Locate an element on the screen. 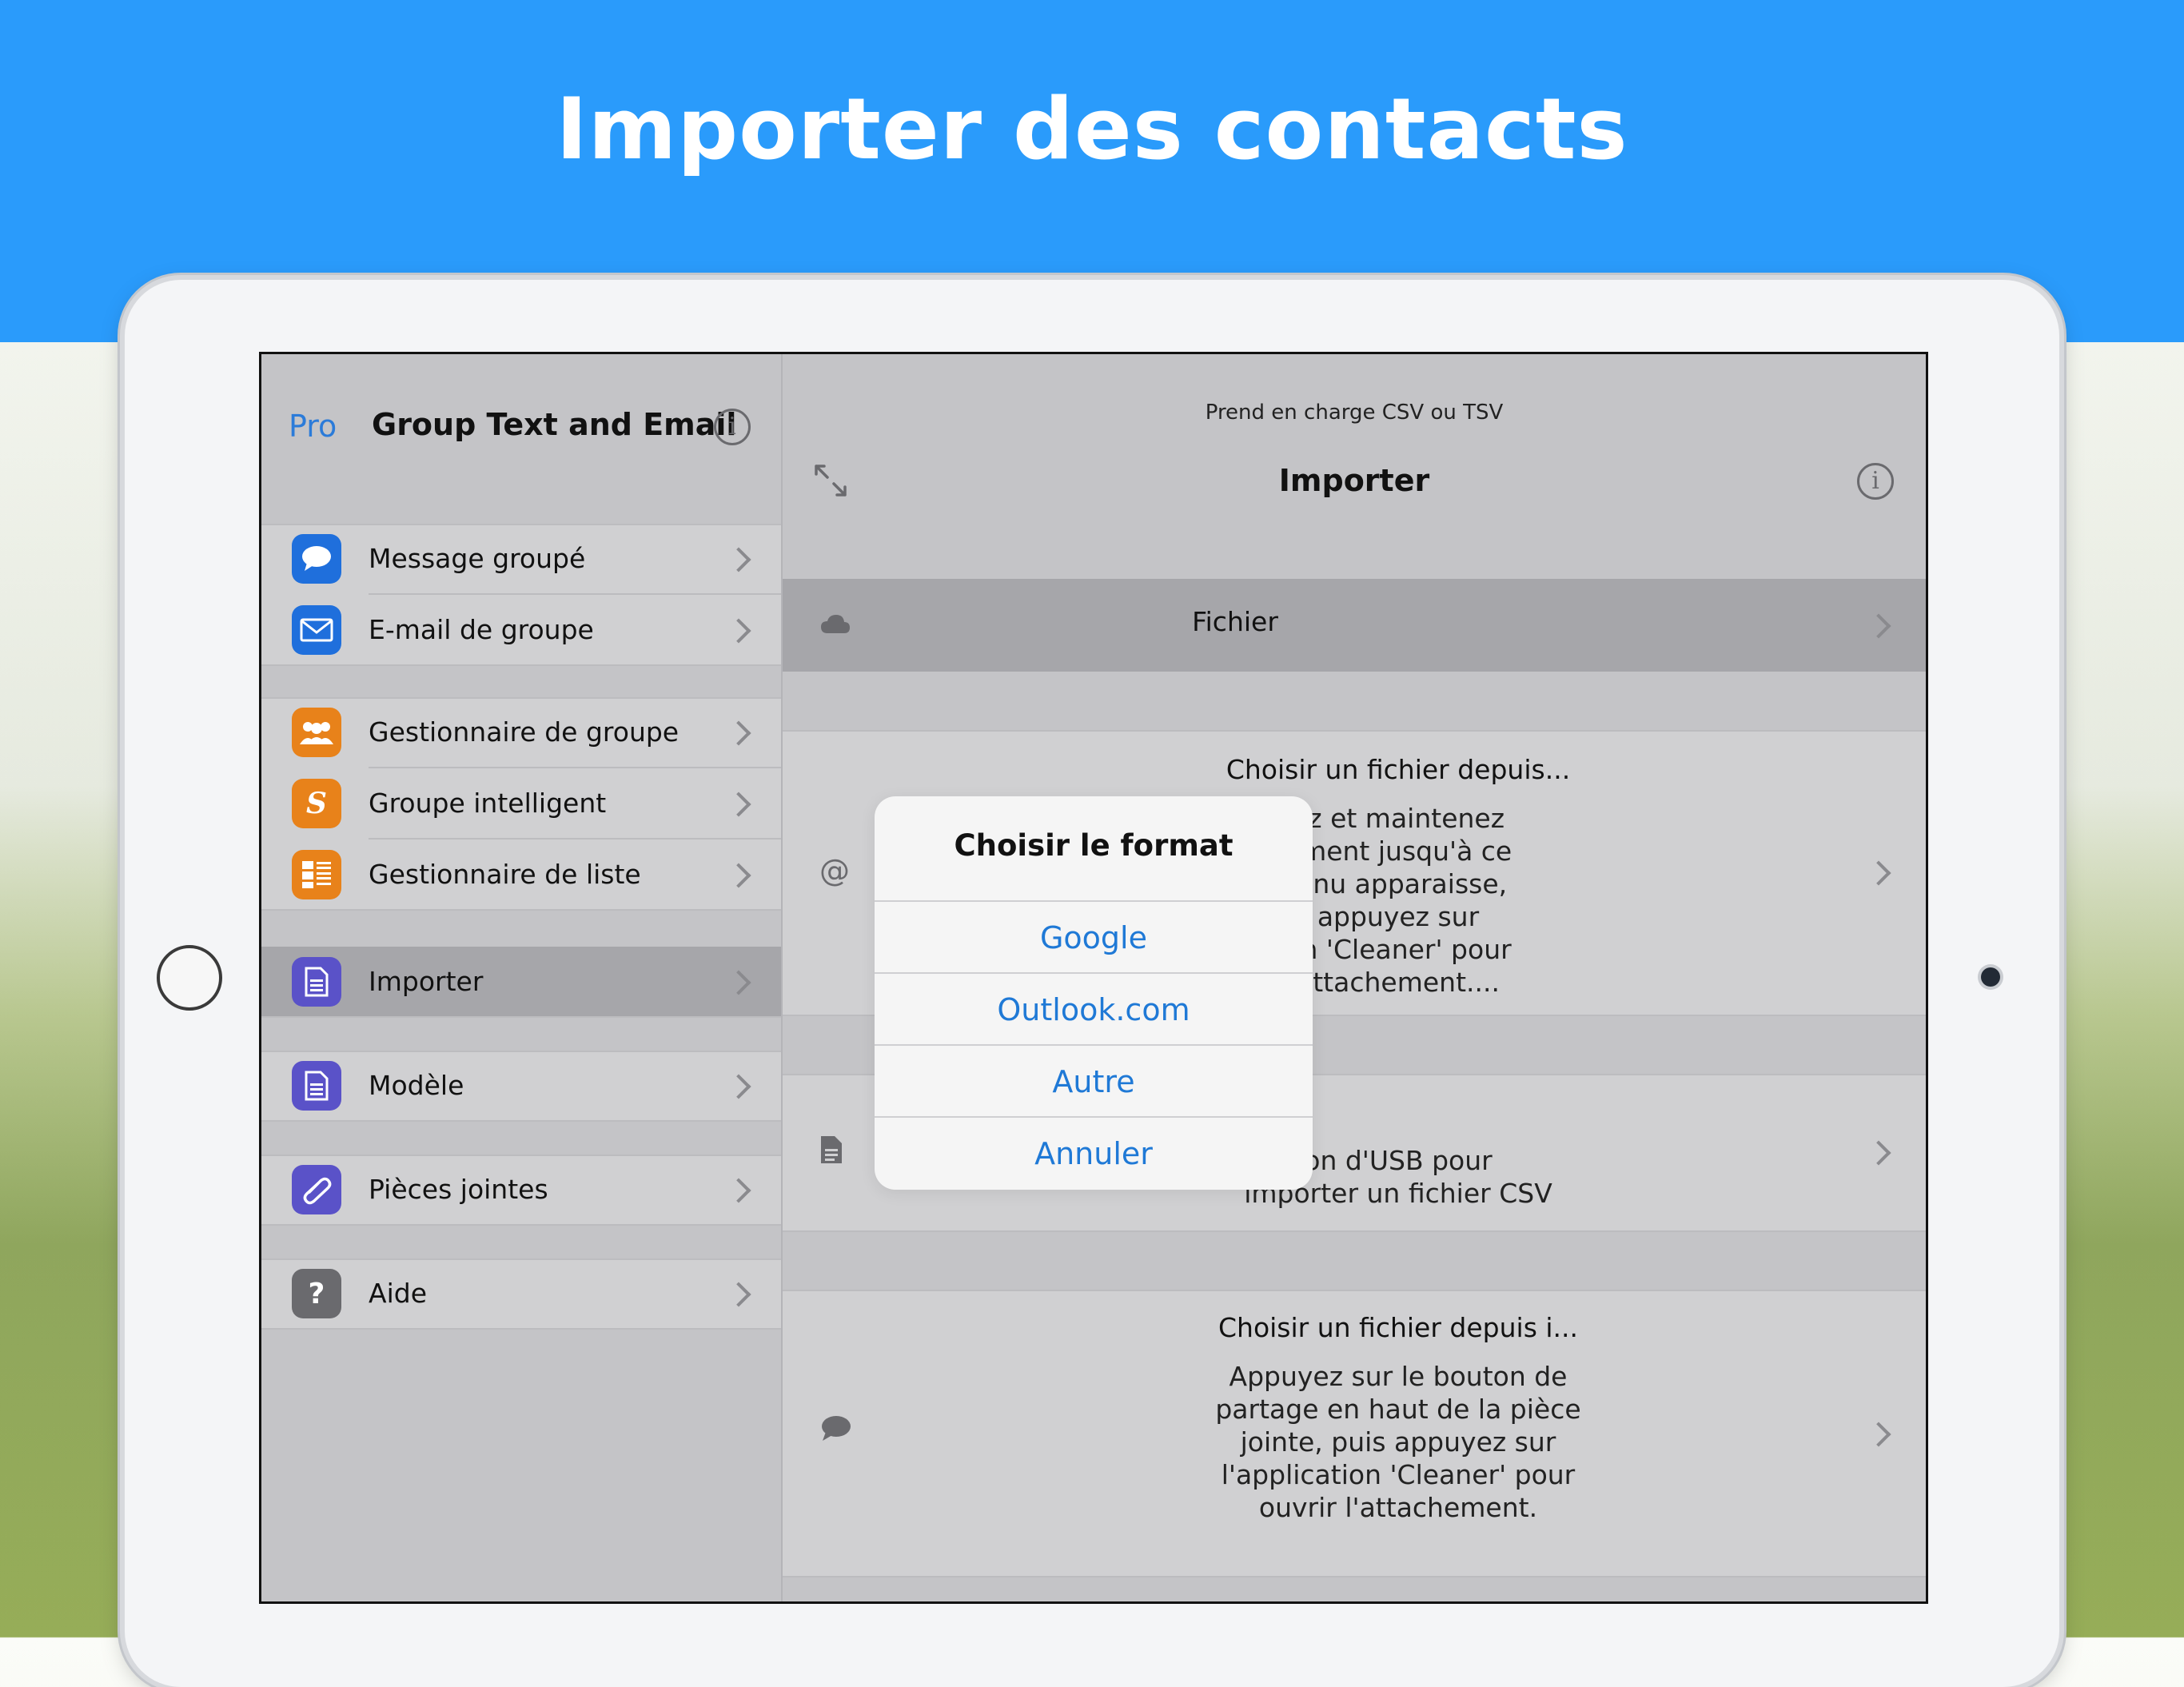  sidebar-item-label: E-mail de groupe is located at coordinates (481, 629).